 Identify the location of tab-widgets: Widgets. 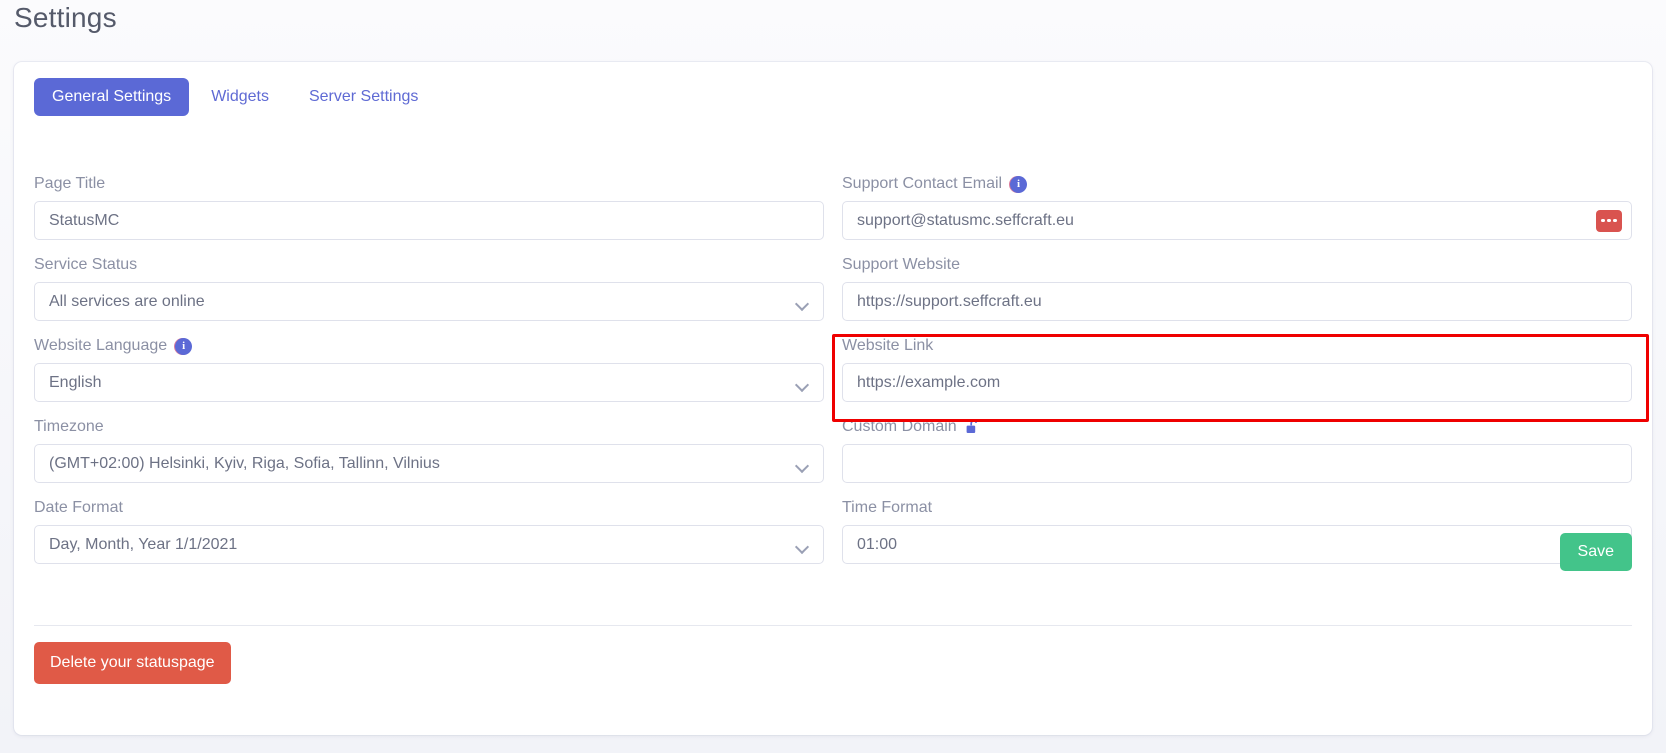
(240, 97).